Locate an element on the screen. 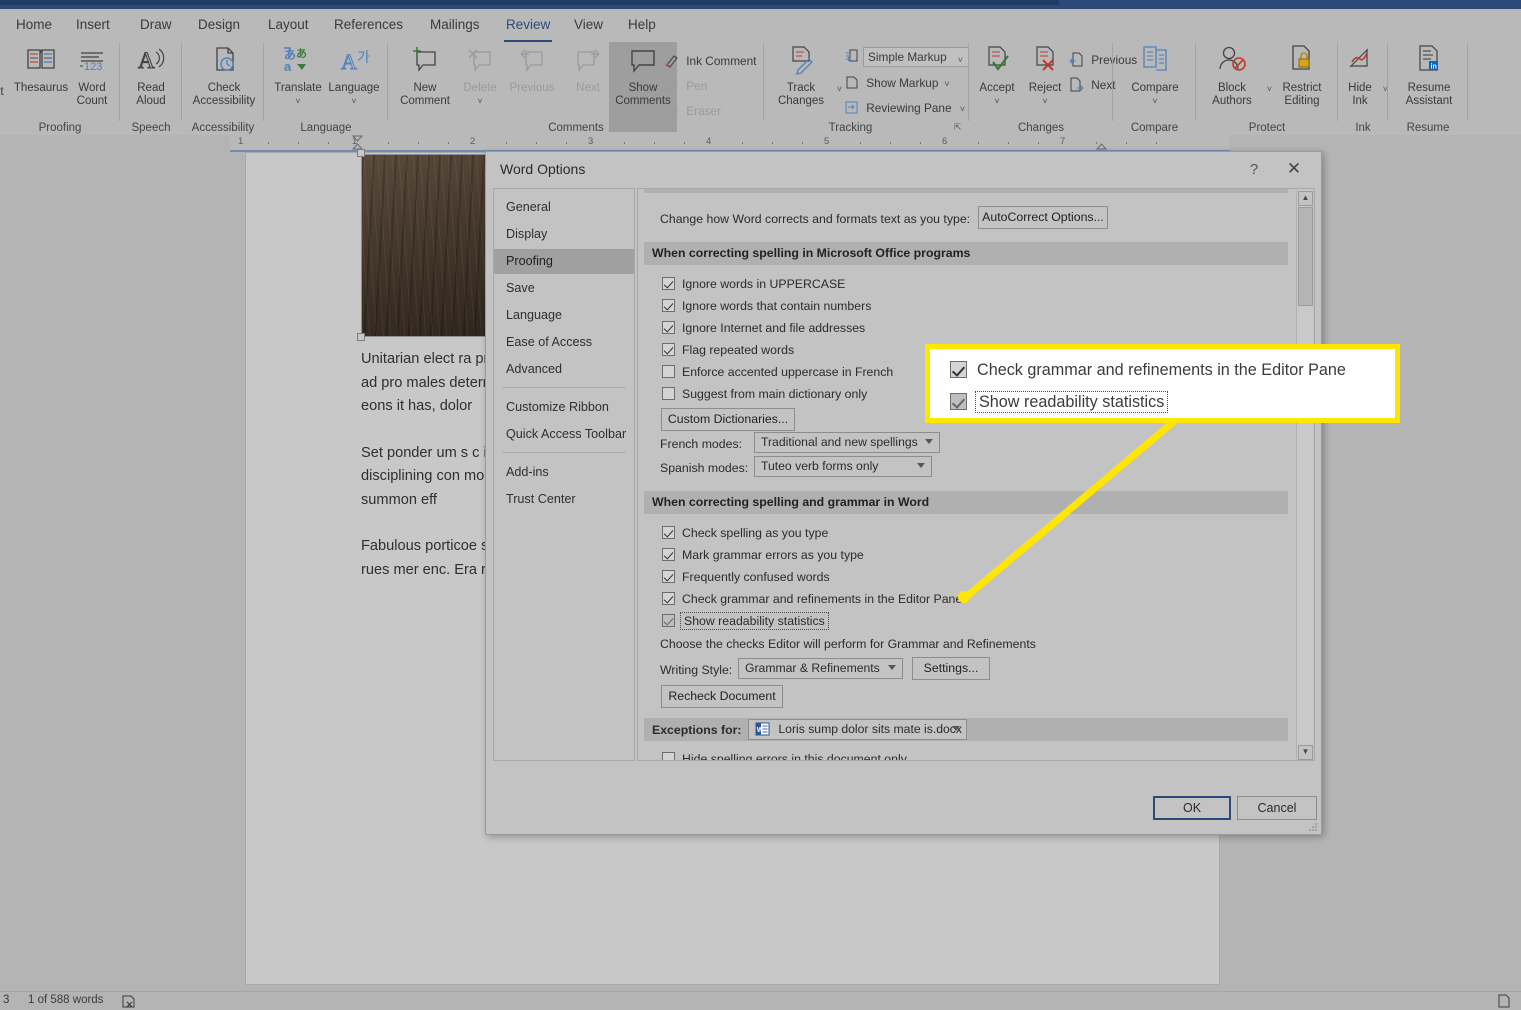  restrict-editing-button: Restrict Editing is located at coordinates (1302, 74).